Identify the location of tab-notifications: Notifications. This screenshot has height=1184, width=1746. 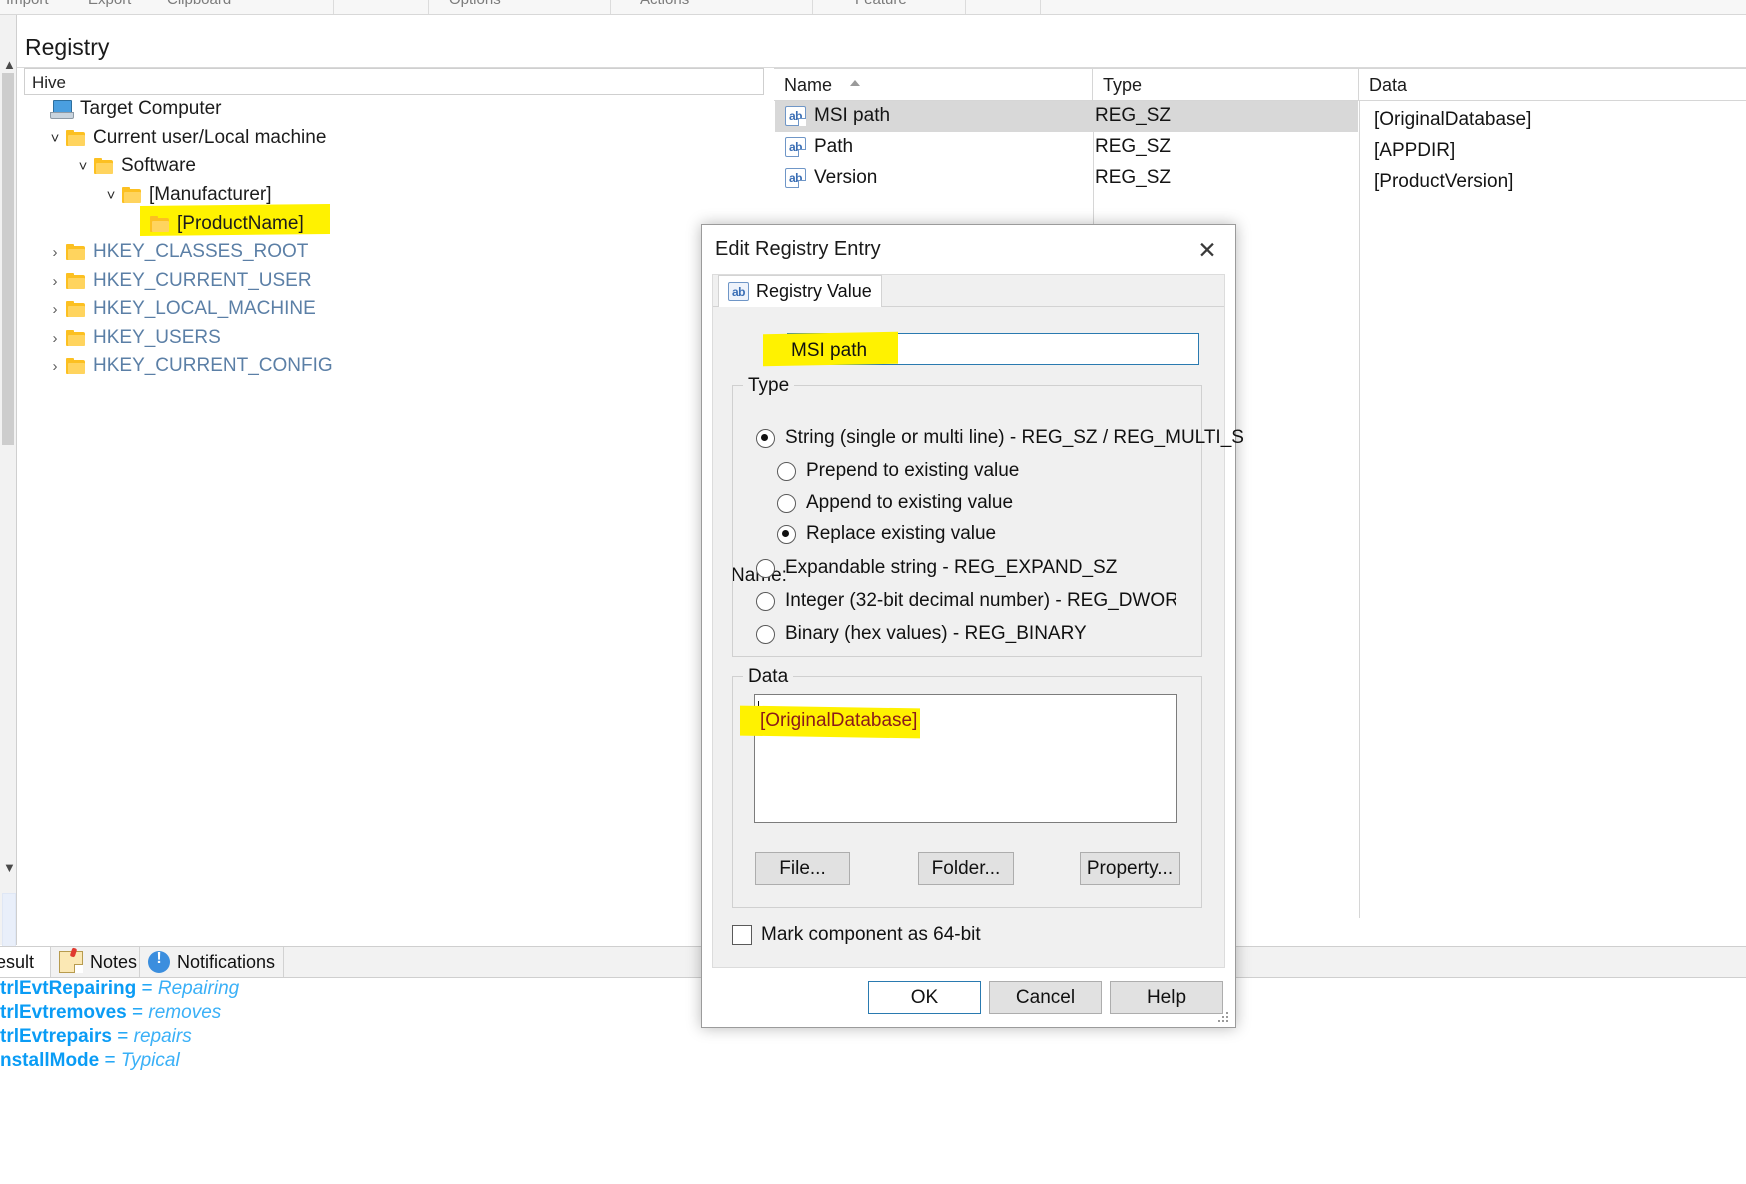
(212, 962).